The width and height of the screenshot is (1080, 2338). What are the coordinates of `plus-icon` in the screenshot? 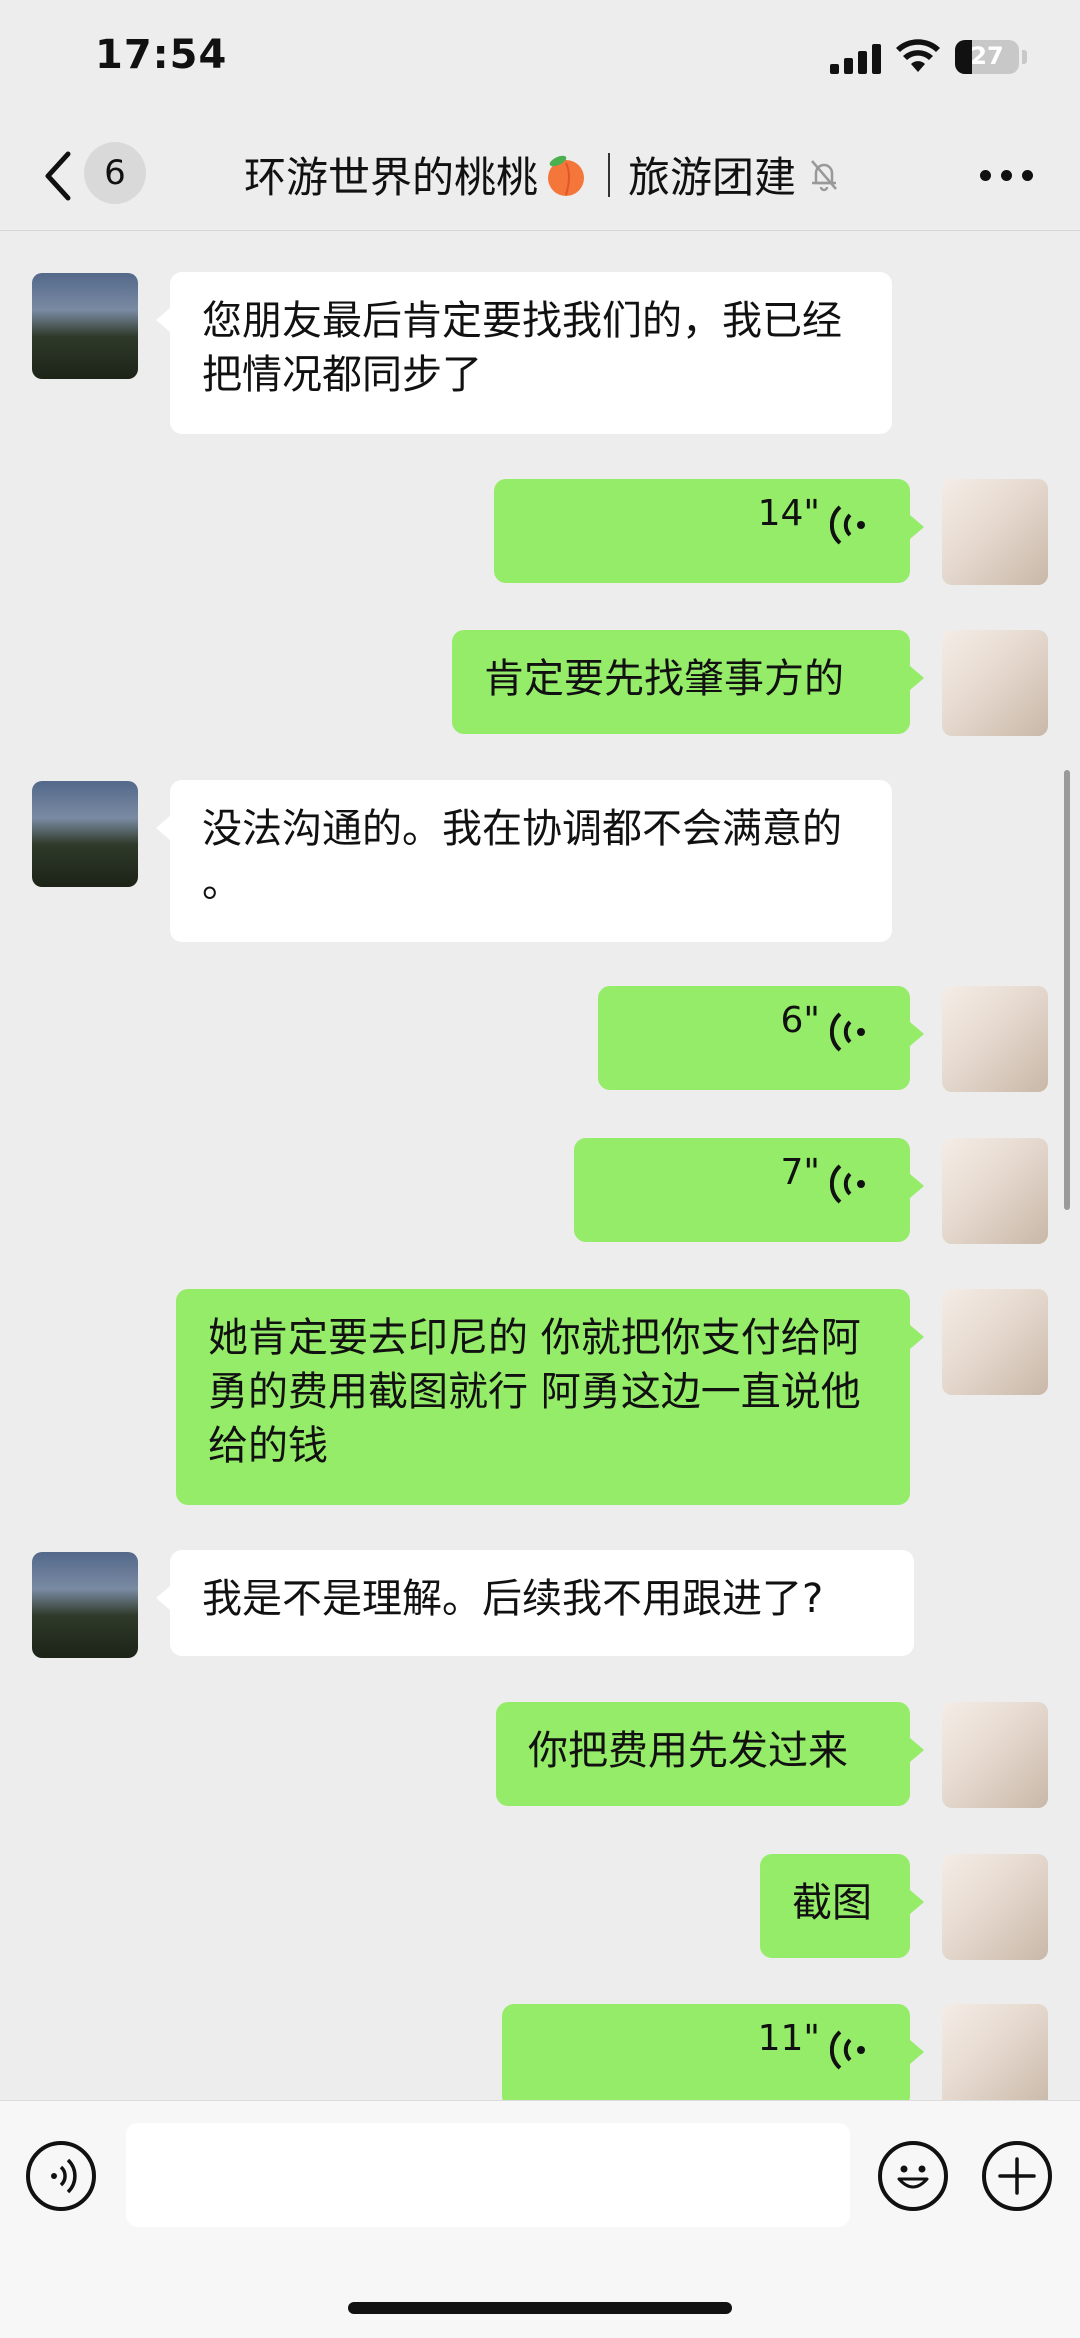 It's located at (1017, 2176).